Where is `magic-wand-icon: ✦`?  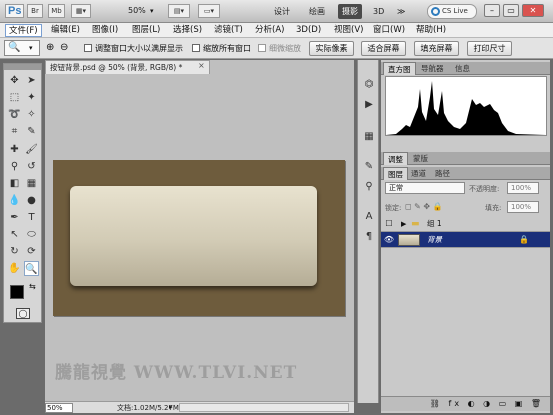
magic-wand-icon: ✦ is located at coordinates (31, 97).